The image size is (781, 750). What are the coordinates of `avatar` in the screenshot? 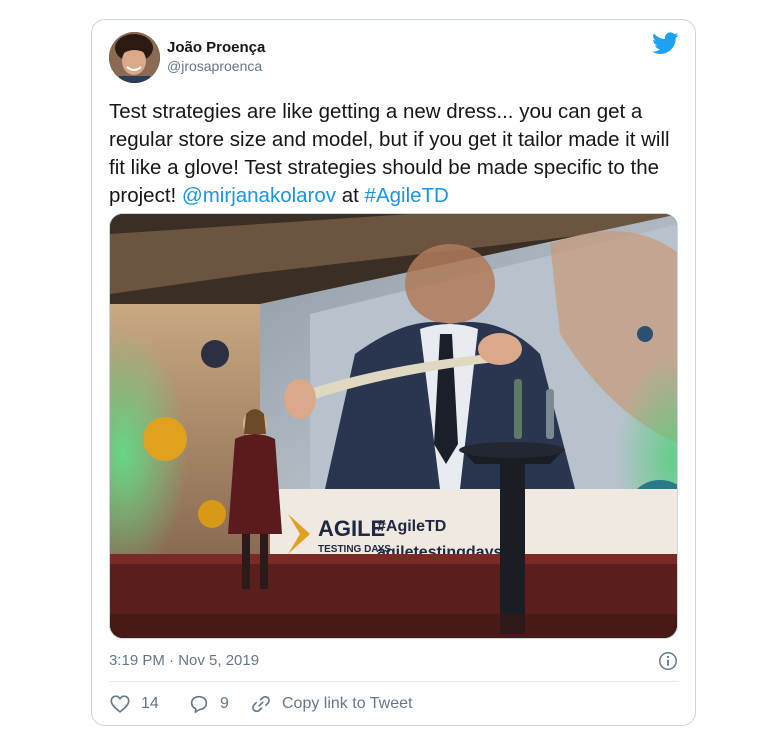 It's located at (134, 57).